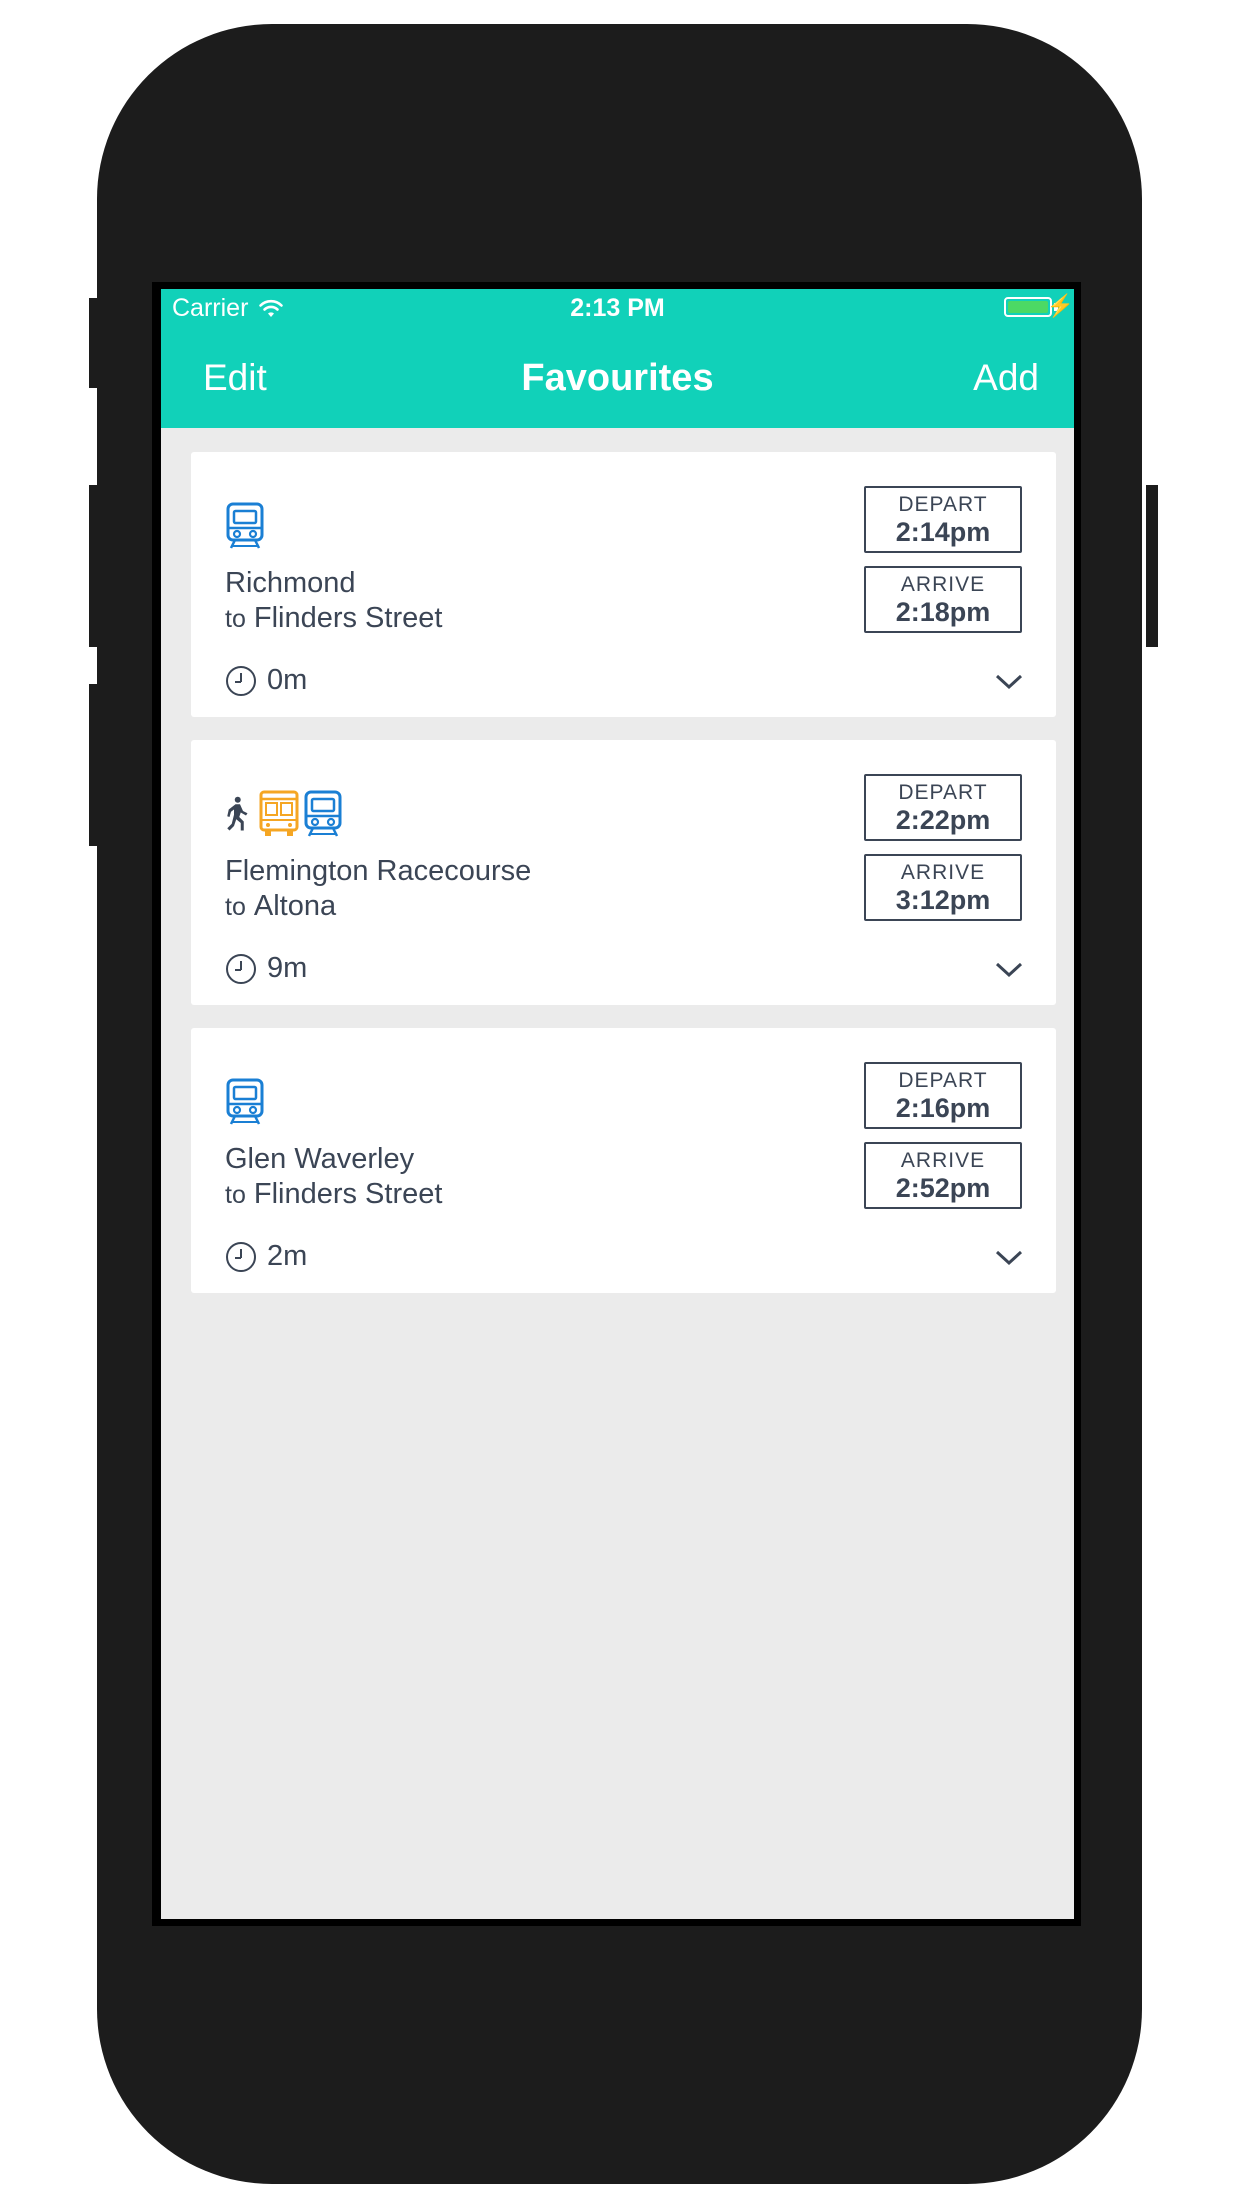  I want to click on volume-up-button, so click(95, 566).